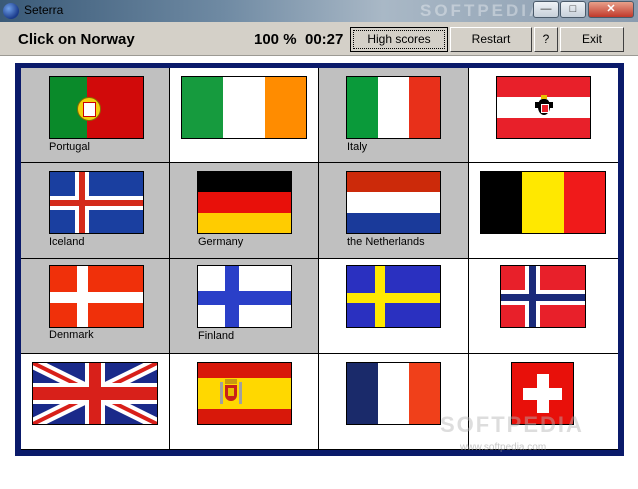 This screenshot has height=489, width=638. Describe the element at coordinates (399, 39) in the screenshot. I see `high-scores-button: High scores` at that location.